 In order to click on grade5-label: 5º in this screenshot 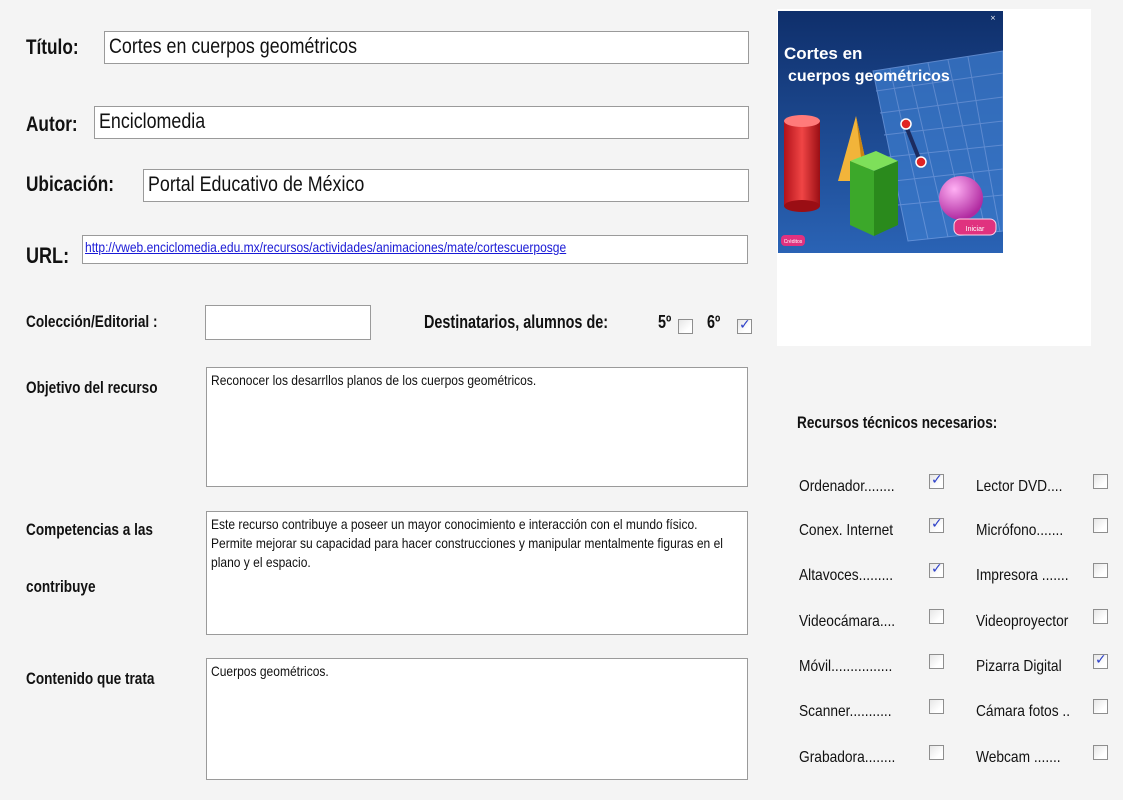, I will do `click(665, 322)`.